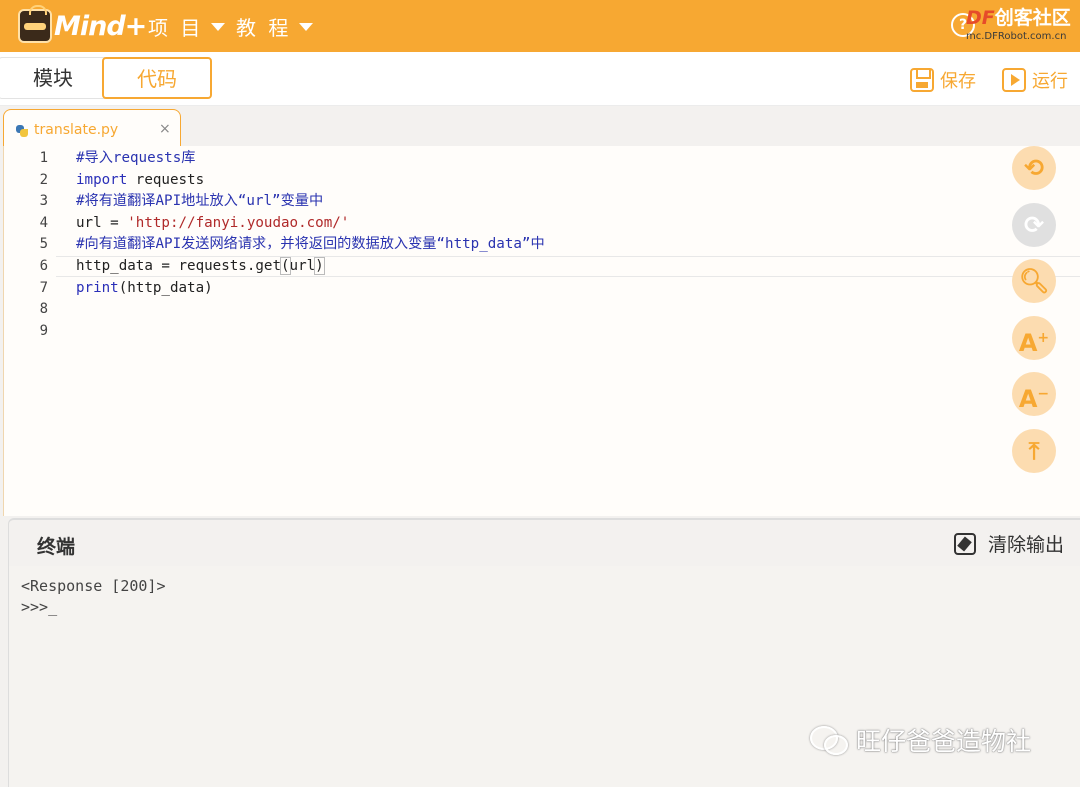 This screenshot has height=787, width=1080. I want to click on code-token: print, so click(97, 287).